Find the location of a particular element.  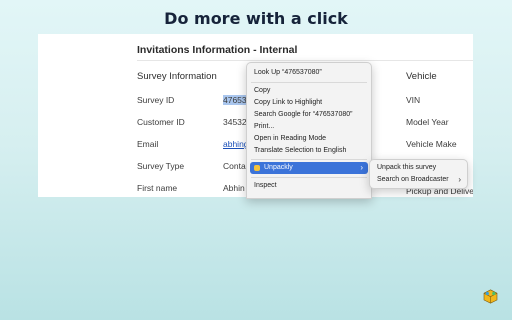

divider is located at coordinates (305, 60).